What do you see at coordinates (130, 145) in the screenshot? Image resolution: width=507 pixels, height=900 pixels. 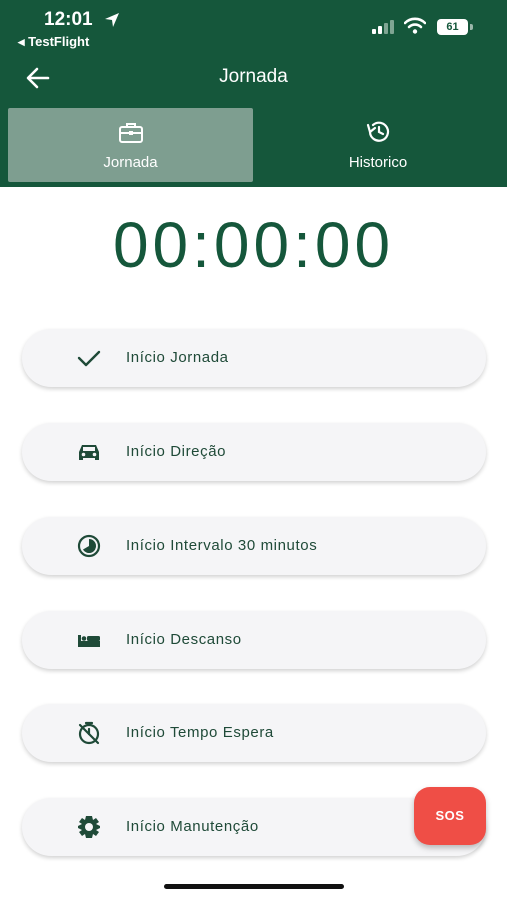 I see `tab-jornada: Jornada` at bounding box center [130, 145].